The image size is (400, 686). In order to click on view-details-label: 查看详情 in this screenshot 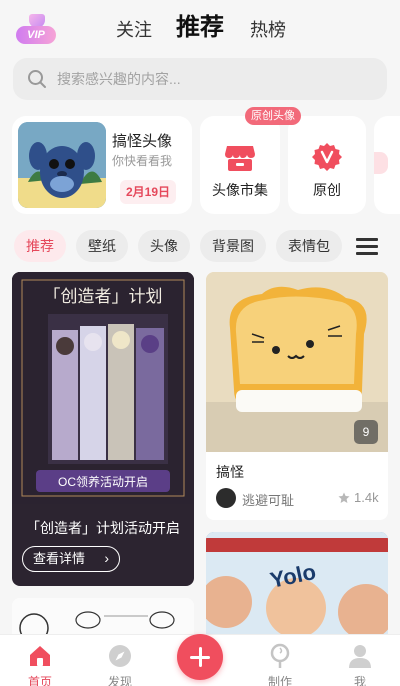, I will do `click(59, 558)`.